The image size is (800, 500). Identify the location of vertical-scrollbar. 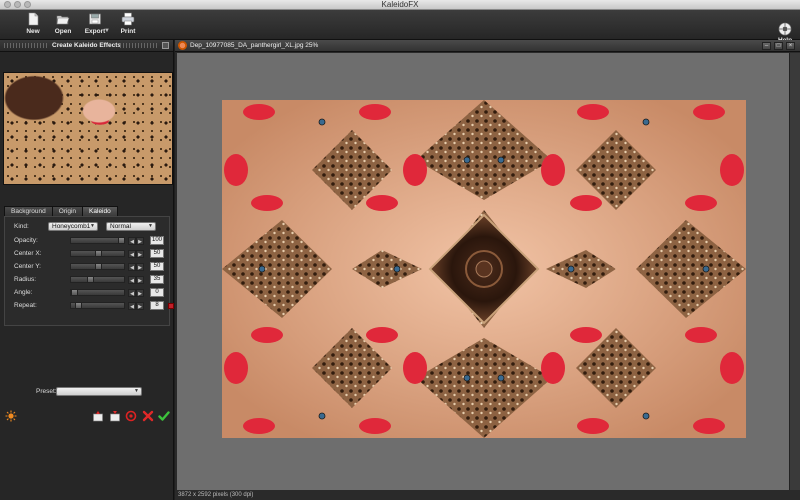
(794, 271).